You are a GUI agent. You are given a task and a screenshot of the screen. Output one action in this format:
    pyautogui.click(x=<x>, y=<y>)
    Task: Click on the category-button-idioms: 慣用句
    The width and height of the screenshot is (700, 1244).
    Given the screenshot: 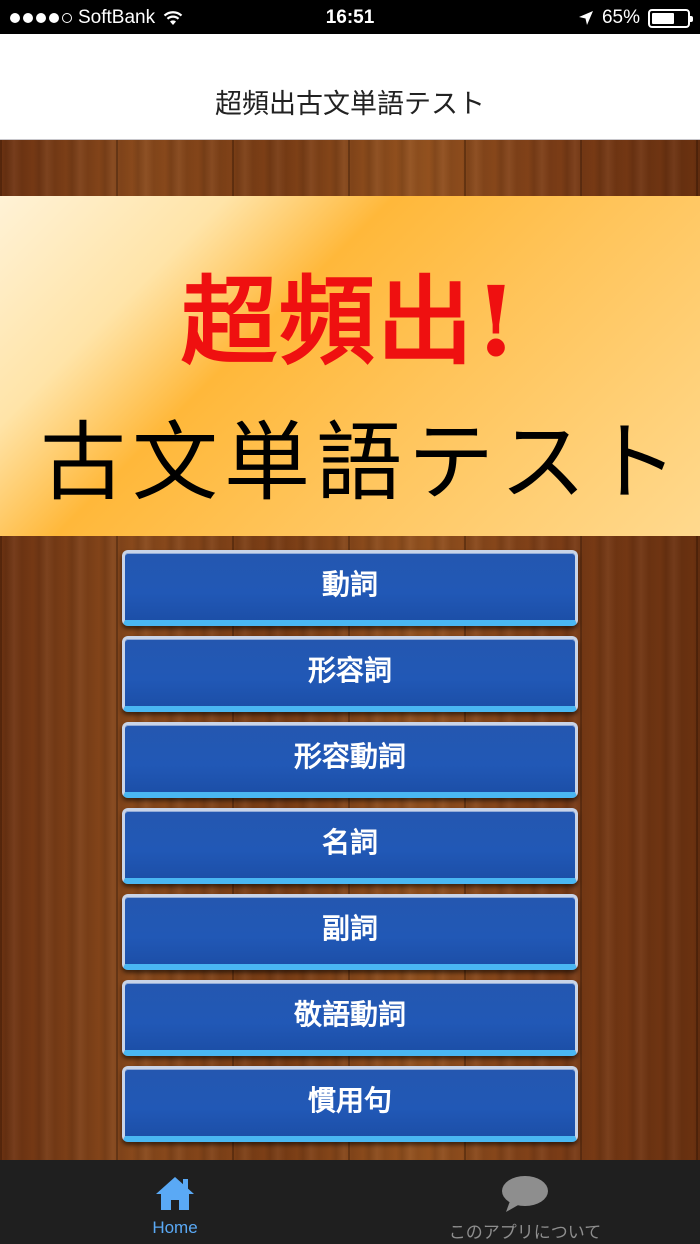 What is the action you would take?
    pyautogui.click(x=350, y=1104)
    